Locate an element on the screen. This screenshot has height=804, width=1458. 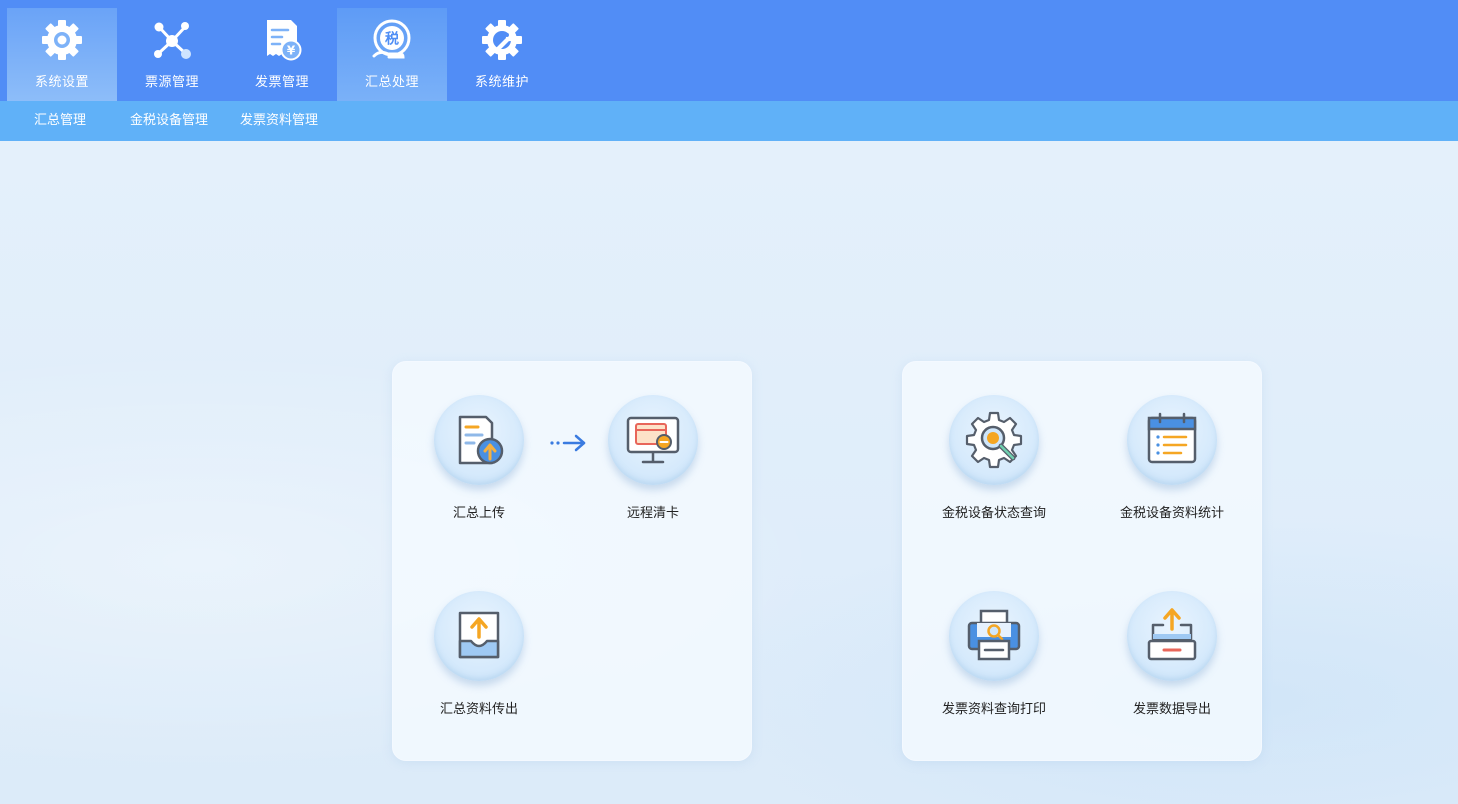
func-invoice-data-query-print: 发票资料查询打印 is located at coordinates (994, 654).